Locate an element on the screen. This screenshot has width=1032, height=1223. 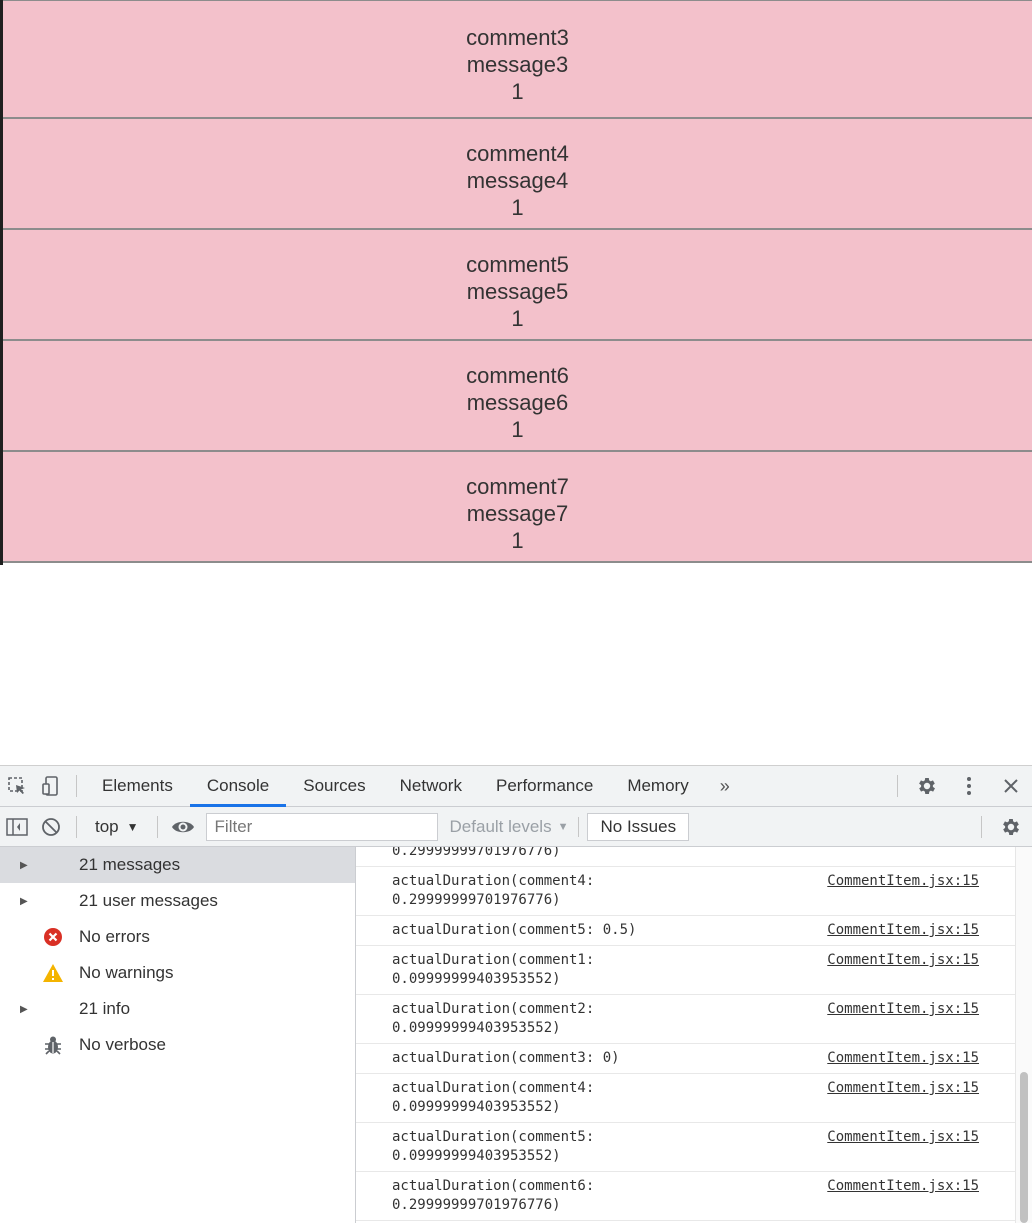
comment-title: comment5 is located at coordinates (517, 264).